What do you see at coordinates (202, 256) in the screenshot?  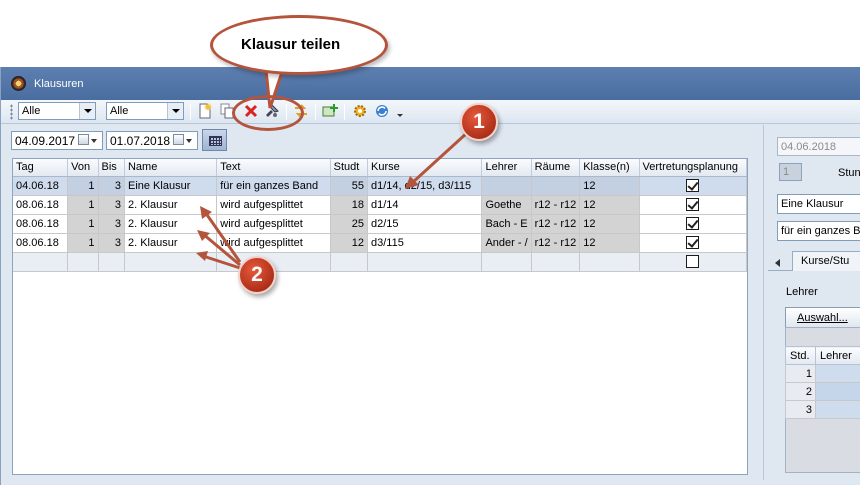 I see `arrow-row-3-head` at bounding box center [202, 256].